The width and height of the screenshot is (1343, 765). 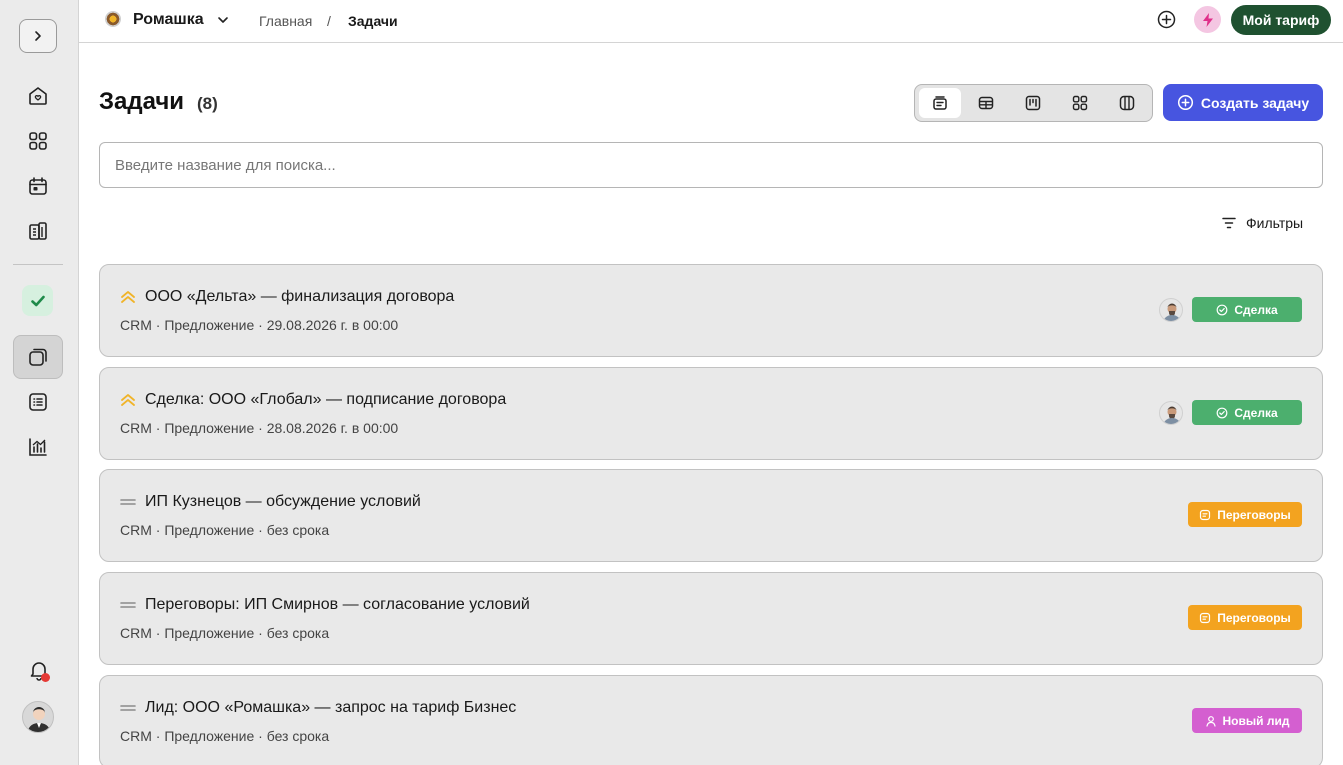 What do you see at coordinates (1275, 223) in the screenshot?
I see `filters-label: Фильтры` at bounding box center [1275, 223].